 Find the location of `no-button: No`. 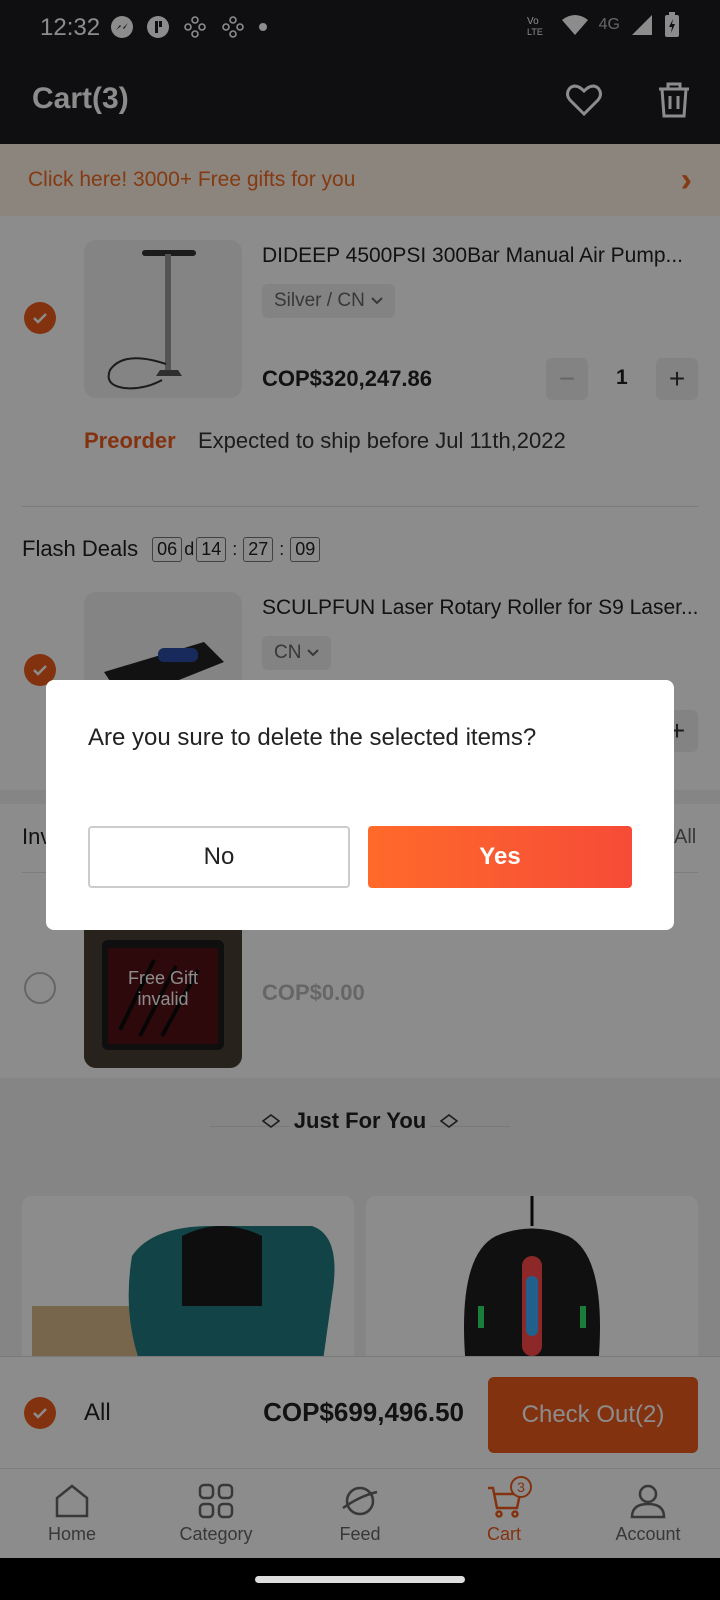

no-button: No is located at coordinates (219, 857).